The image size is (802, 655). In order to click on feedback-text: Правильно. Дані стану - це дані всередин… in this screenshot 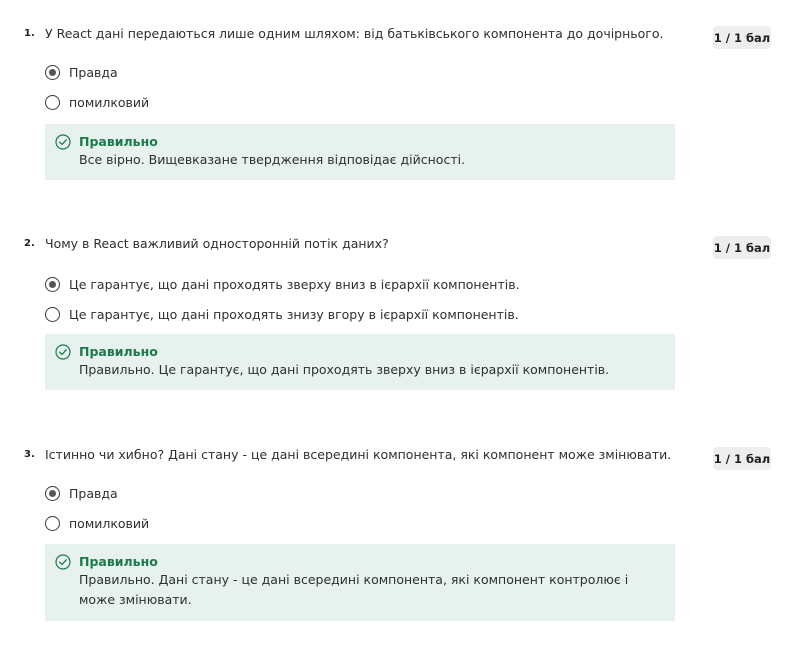, I will do `click(354, 589)`.